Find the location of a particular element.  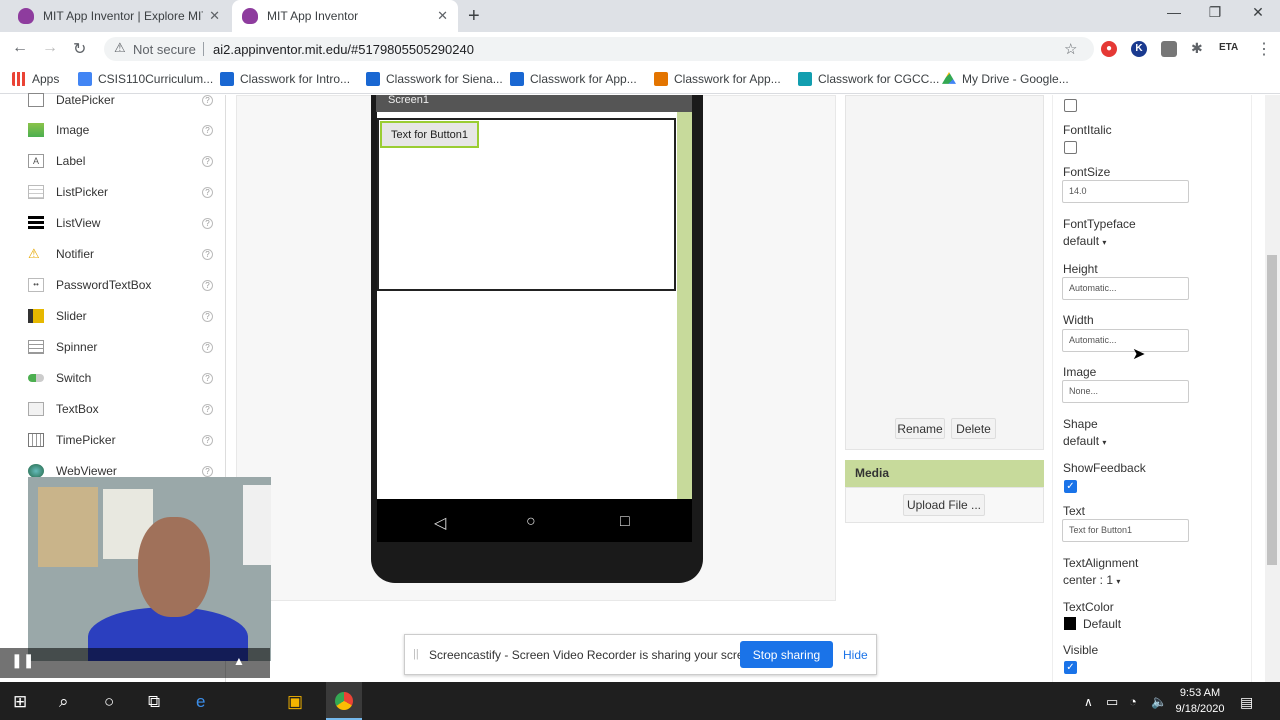

tab-app-inventor: MIT App Inventor ✕ is located at coordinates (345, 16).